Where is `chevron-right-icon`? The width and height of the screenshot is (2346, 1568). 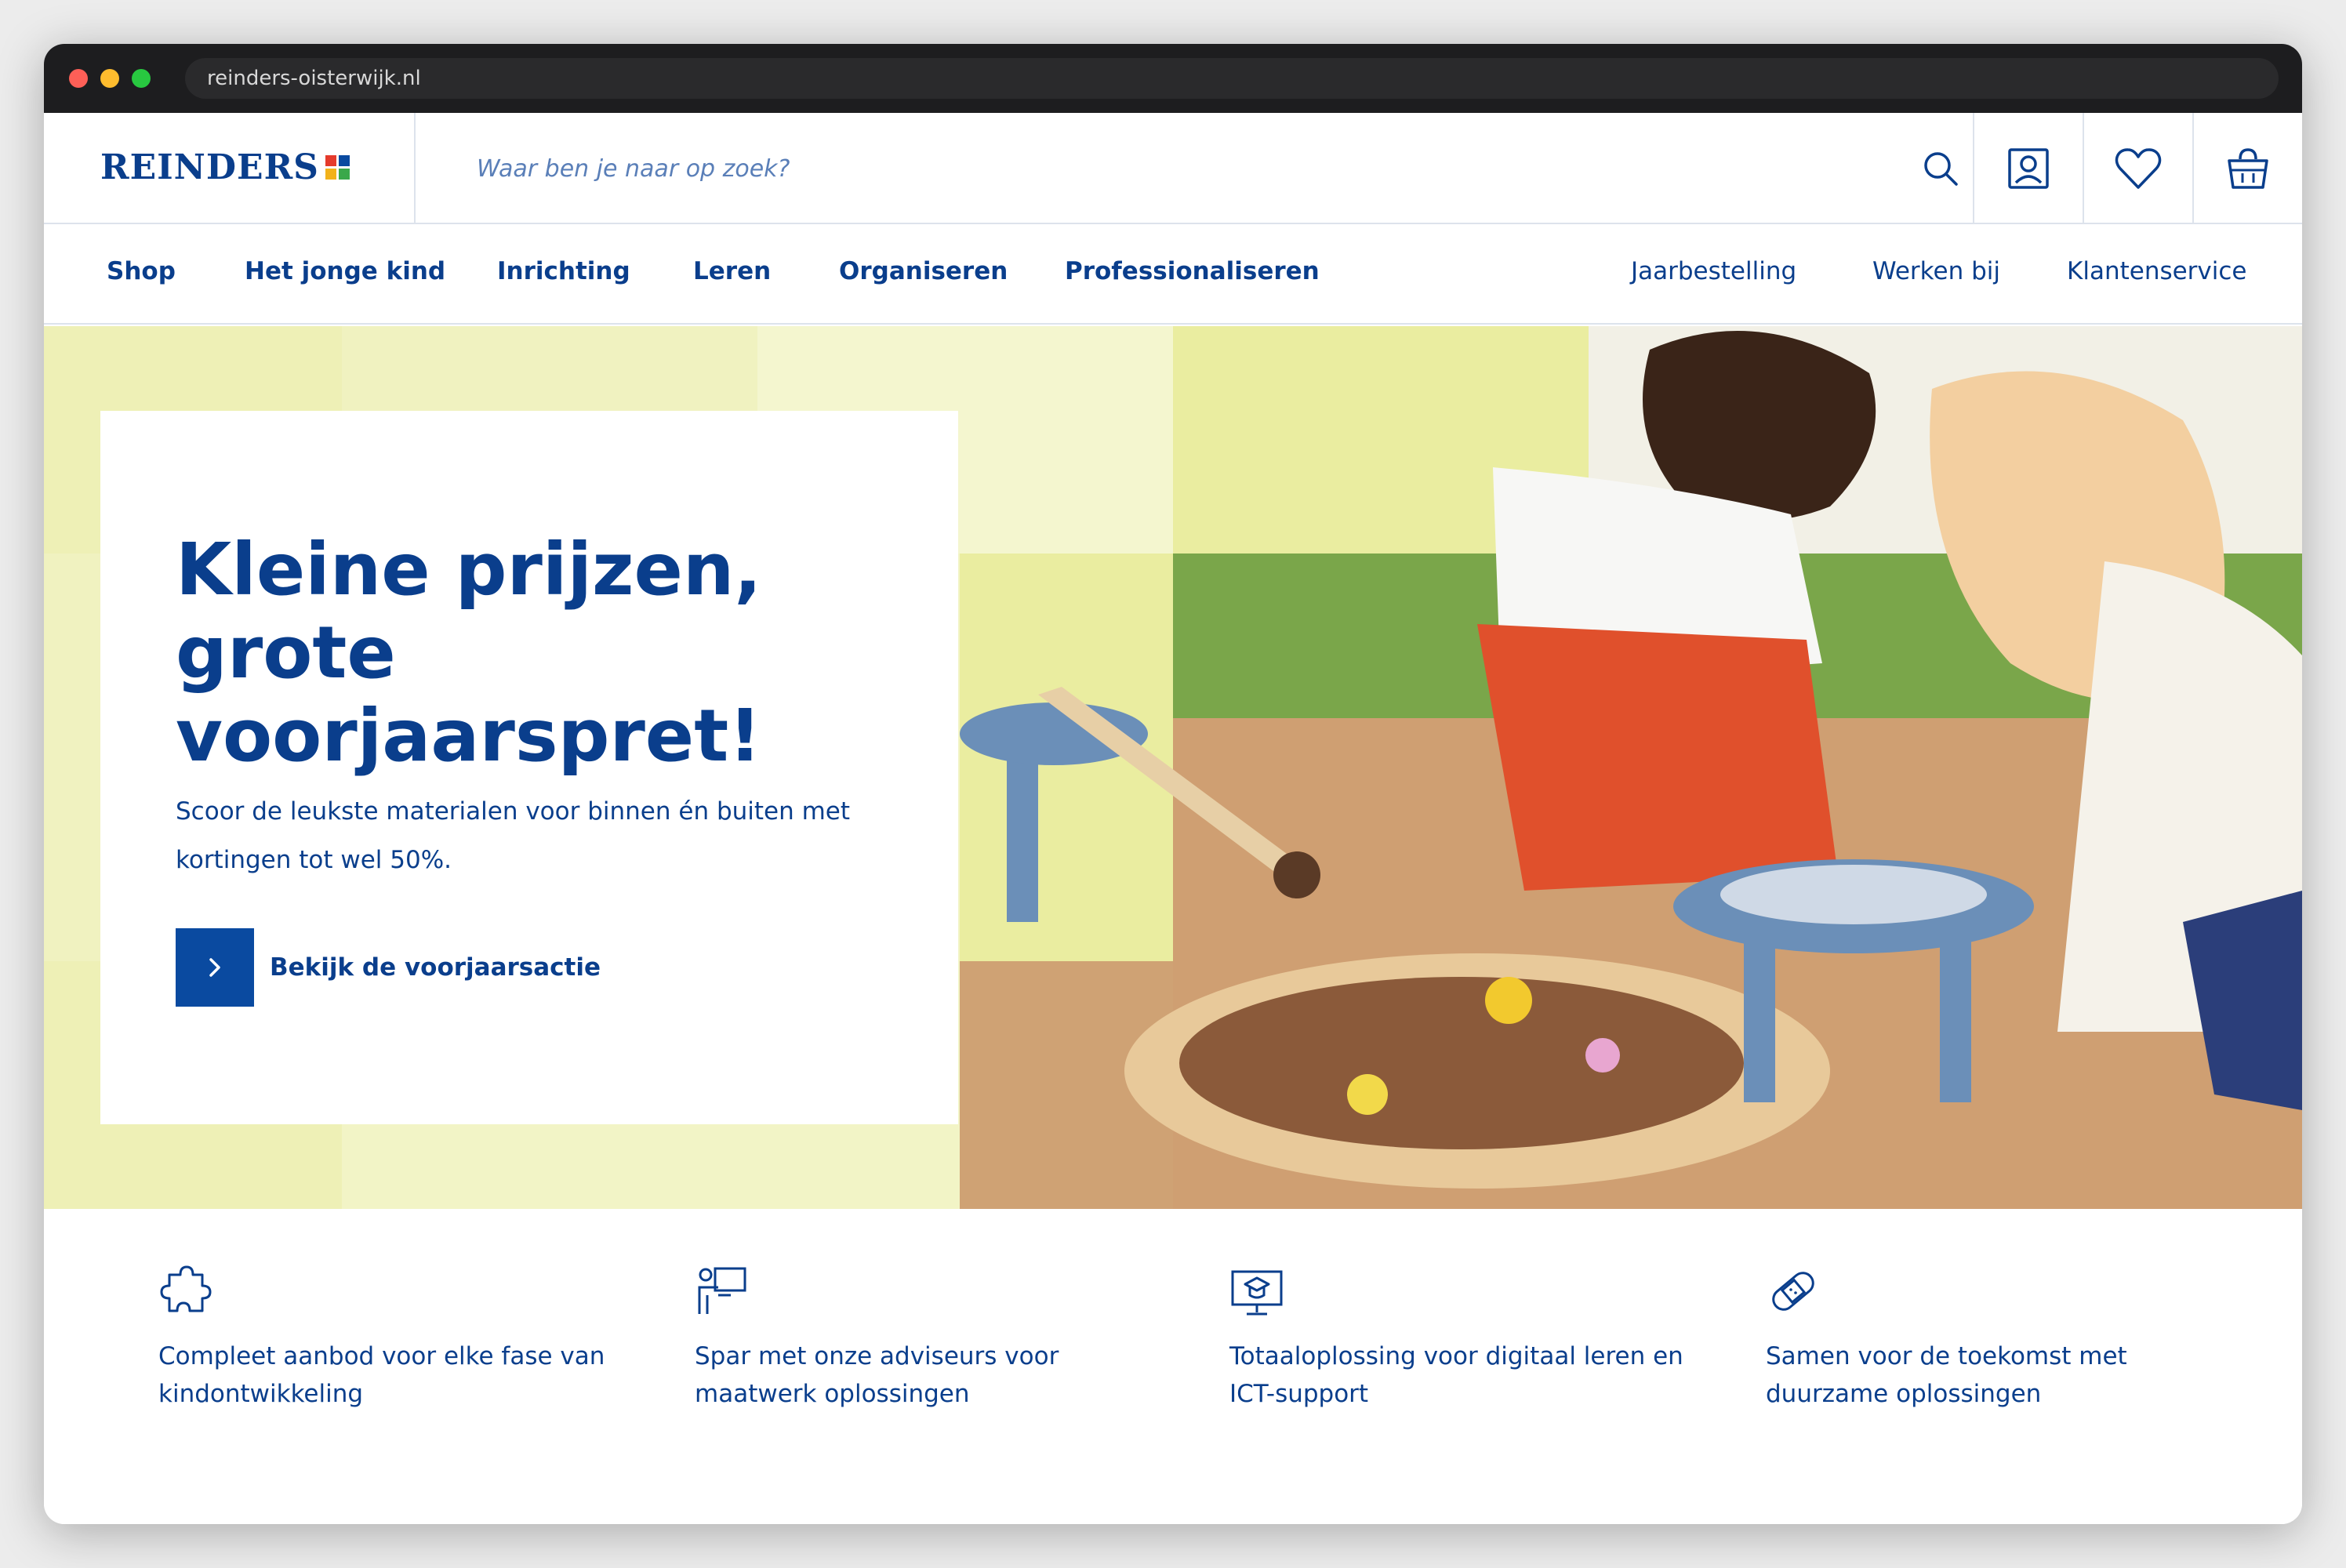 chevron-right-icon is located at coordinates (214, 967).